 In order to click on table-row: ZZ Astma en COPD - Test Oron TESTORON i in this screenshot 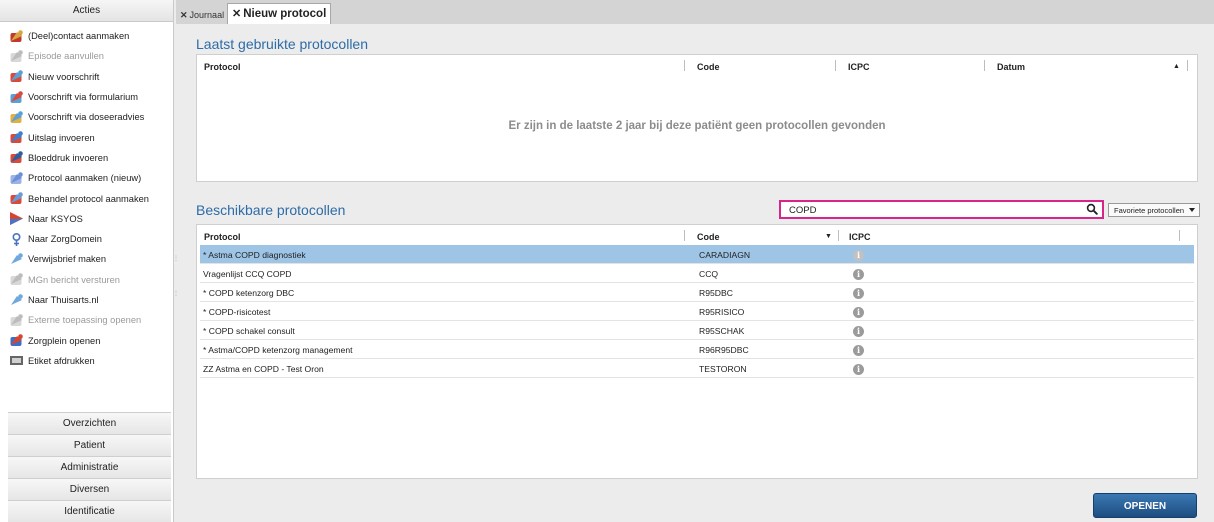, I will do `click(697, 368)`.